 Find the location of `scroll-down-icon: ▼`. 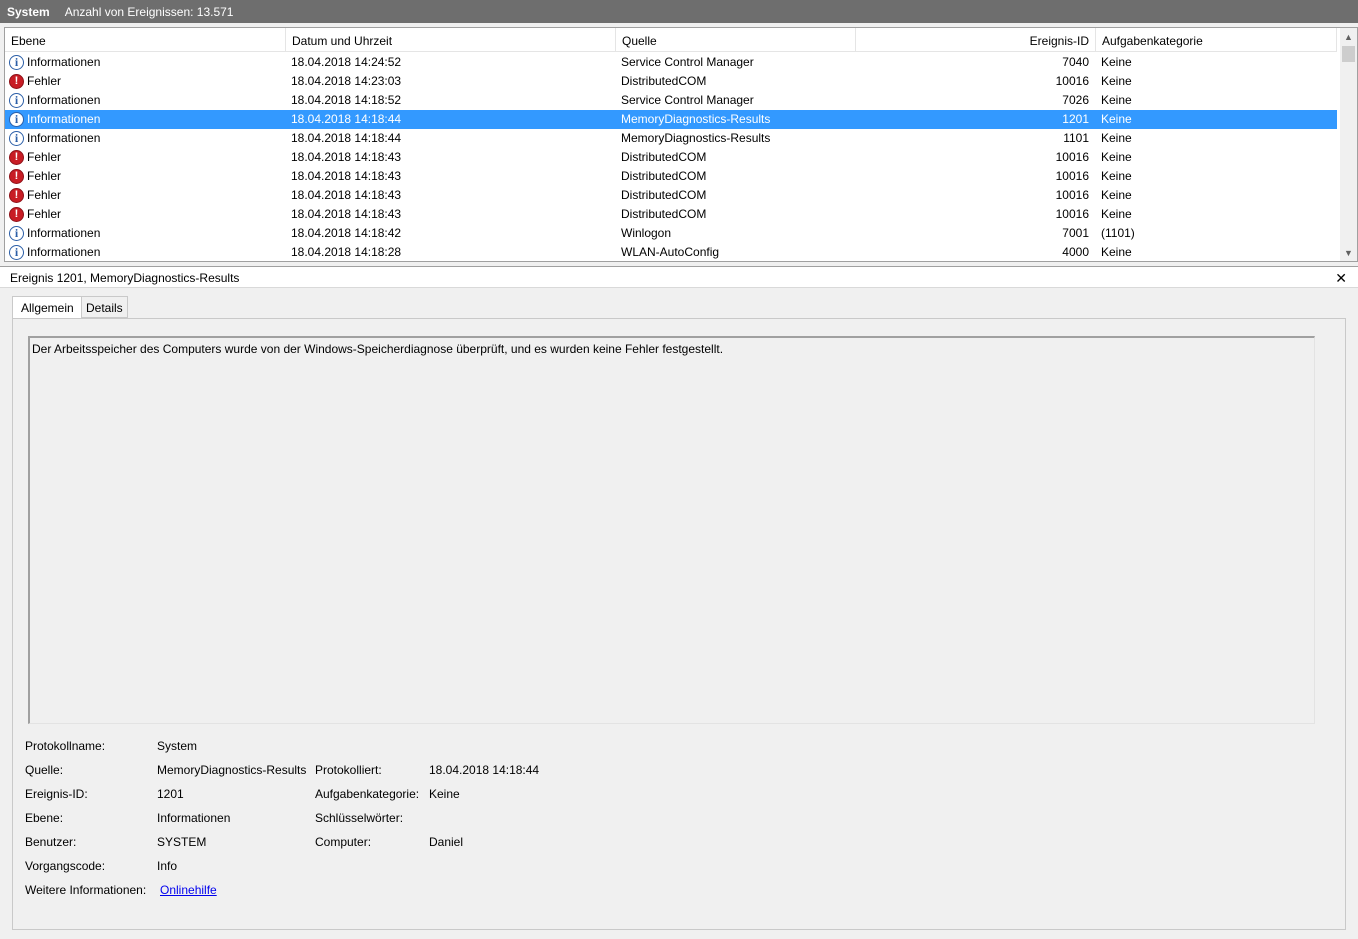

scroll-down-icon: ▼ is located at coordinates (1348, 252).